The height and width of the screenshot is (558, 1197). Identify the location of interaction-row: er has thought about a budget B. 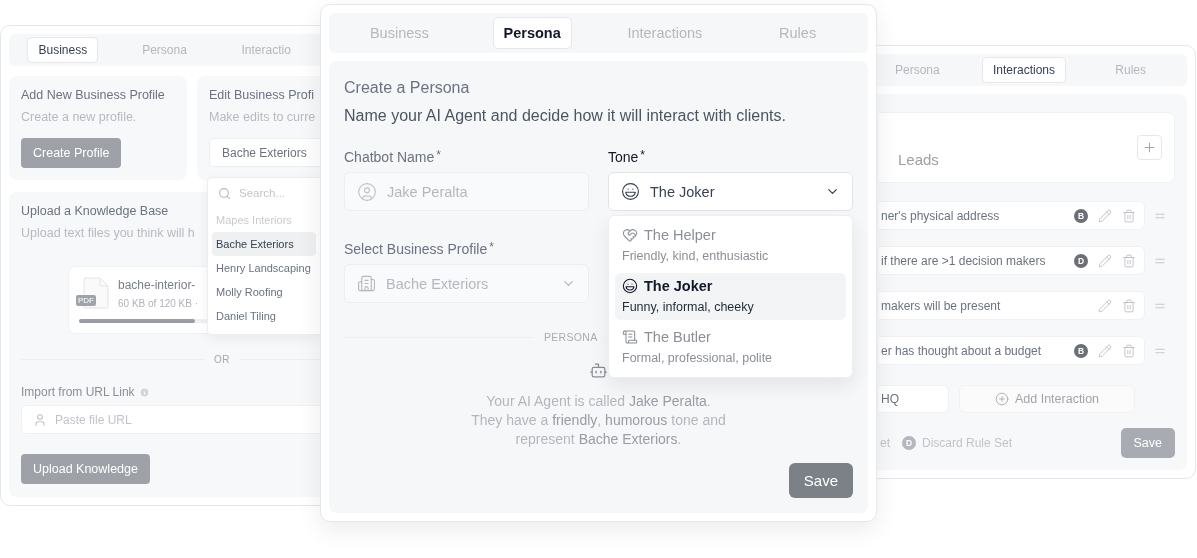
(1012, 350).